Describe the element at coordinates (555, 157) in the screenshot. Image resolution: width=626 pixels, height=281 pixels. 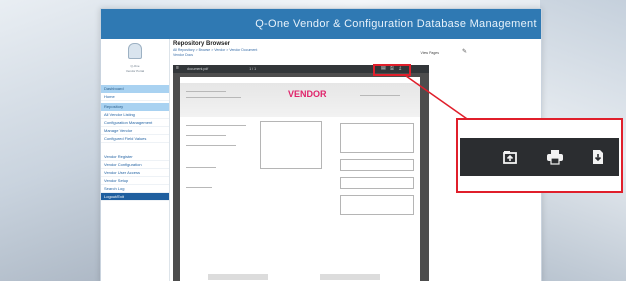
I see `print-icon` at that location.